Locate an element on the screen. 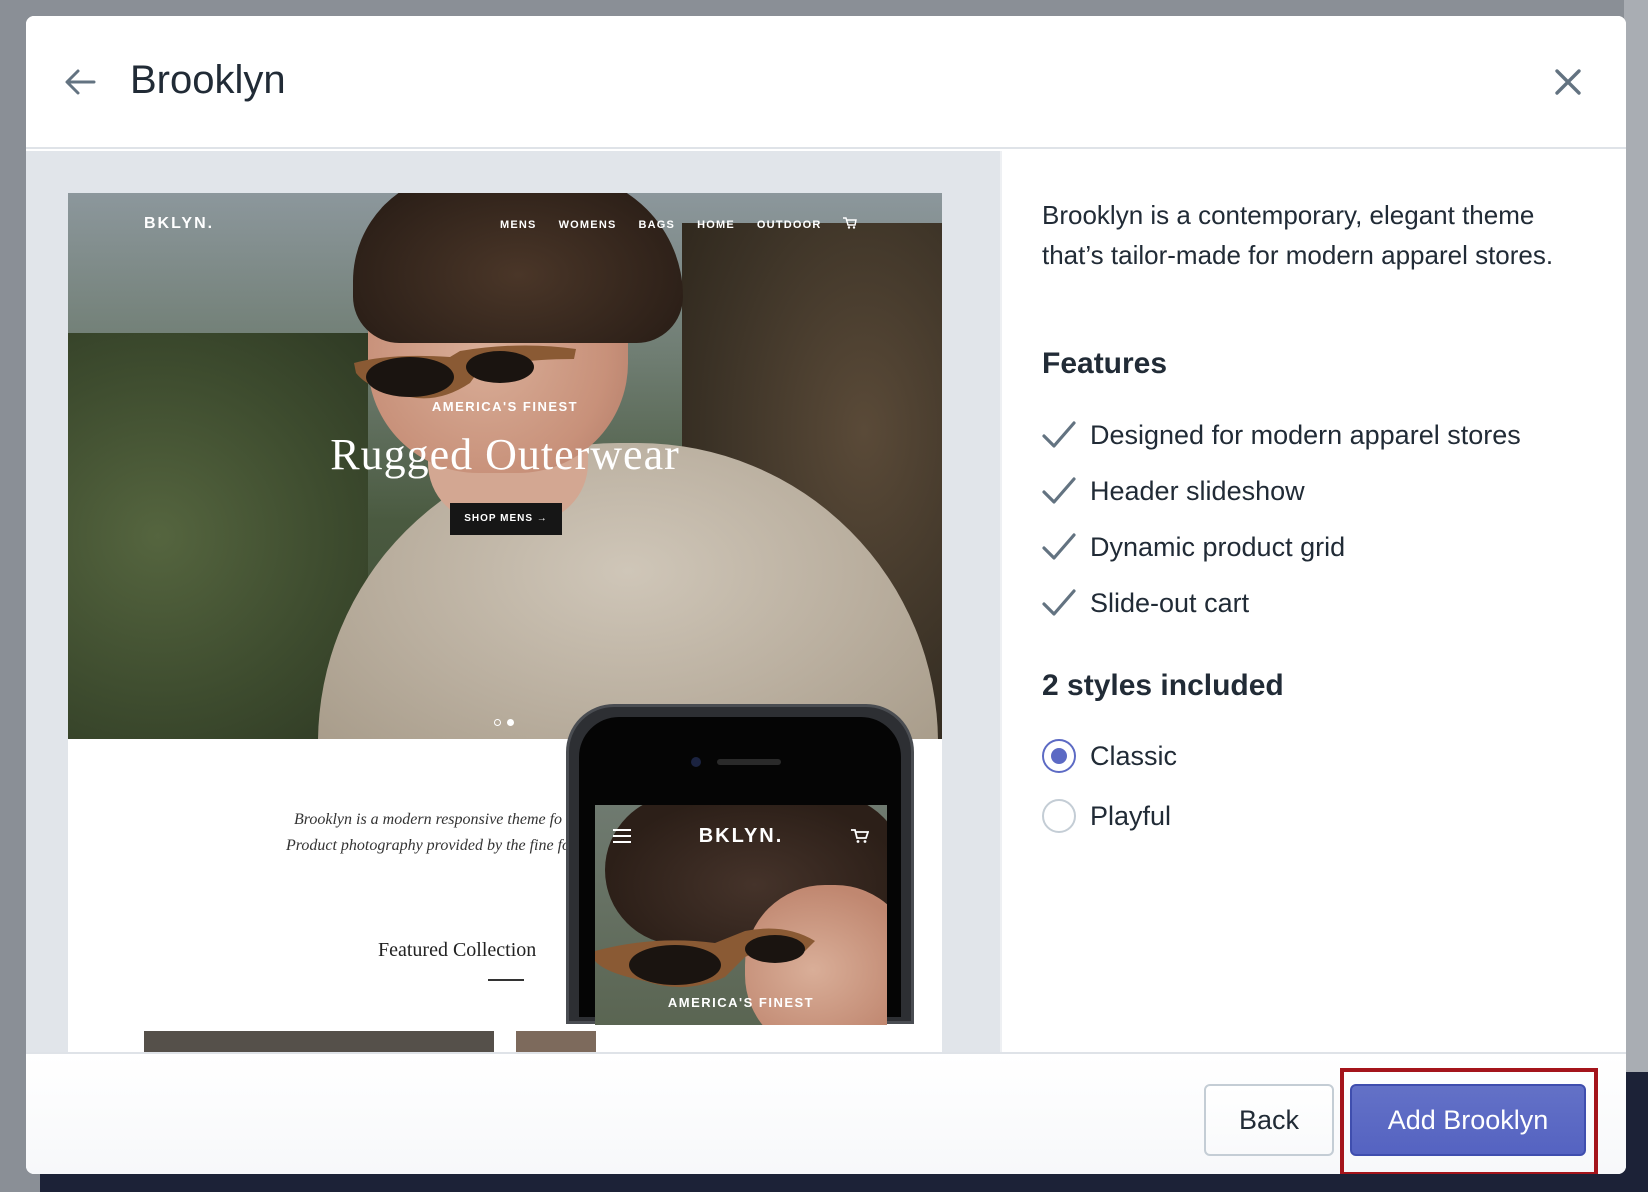 This screenshot has height=1192, width=1648. features-heading: Features is located at coordinates (1105, 363).